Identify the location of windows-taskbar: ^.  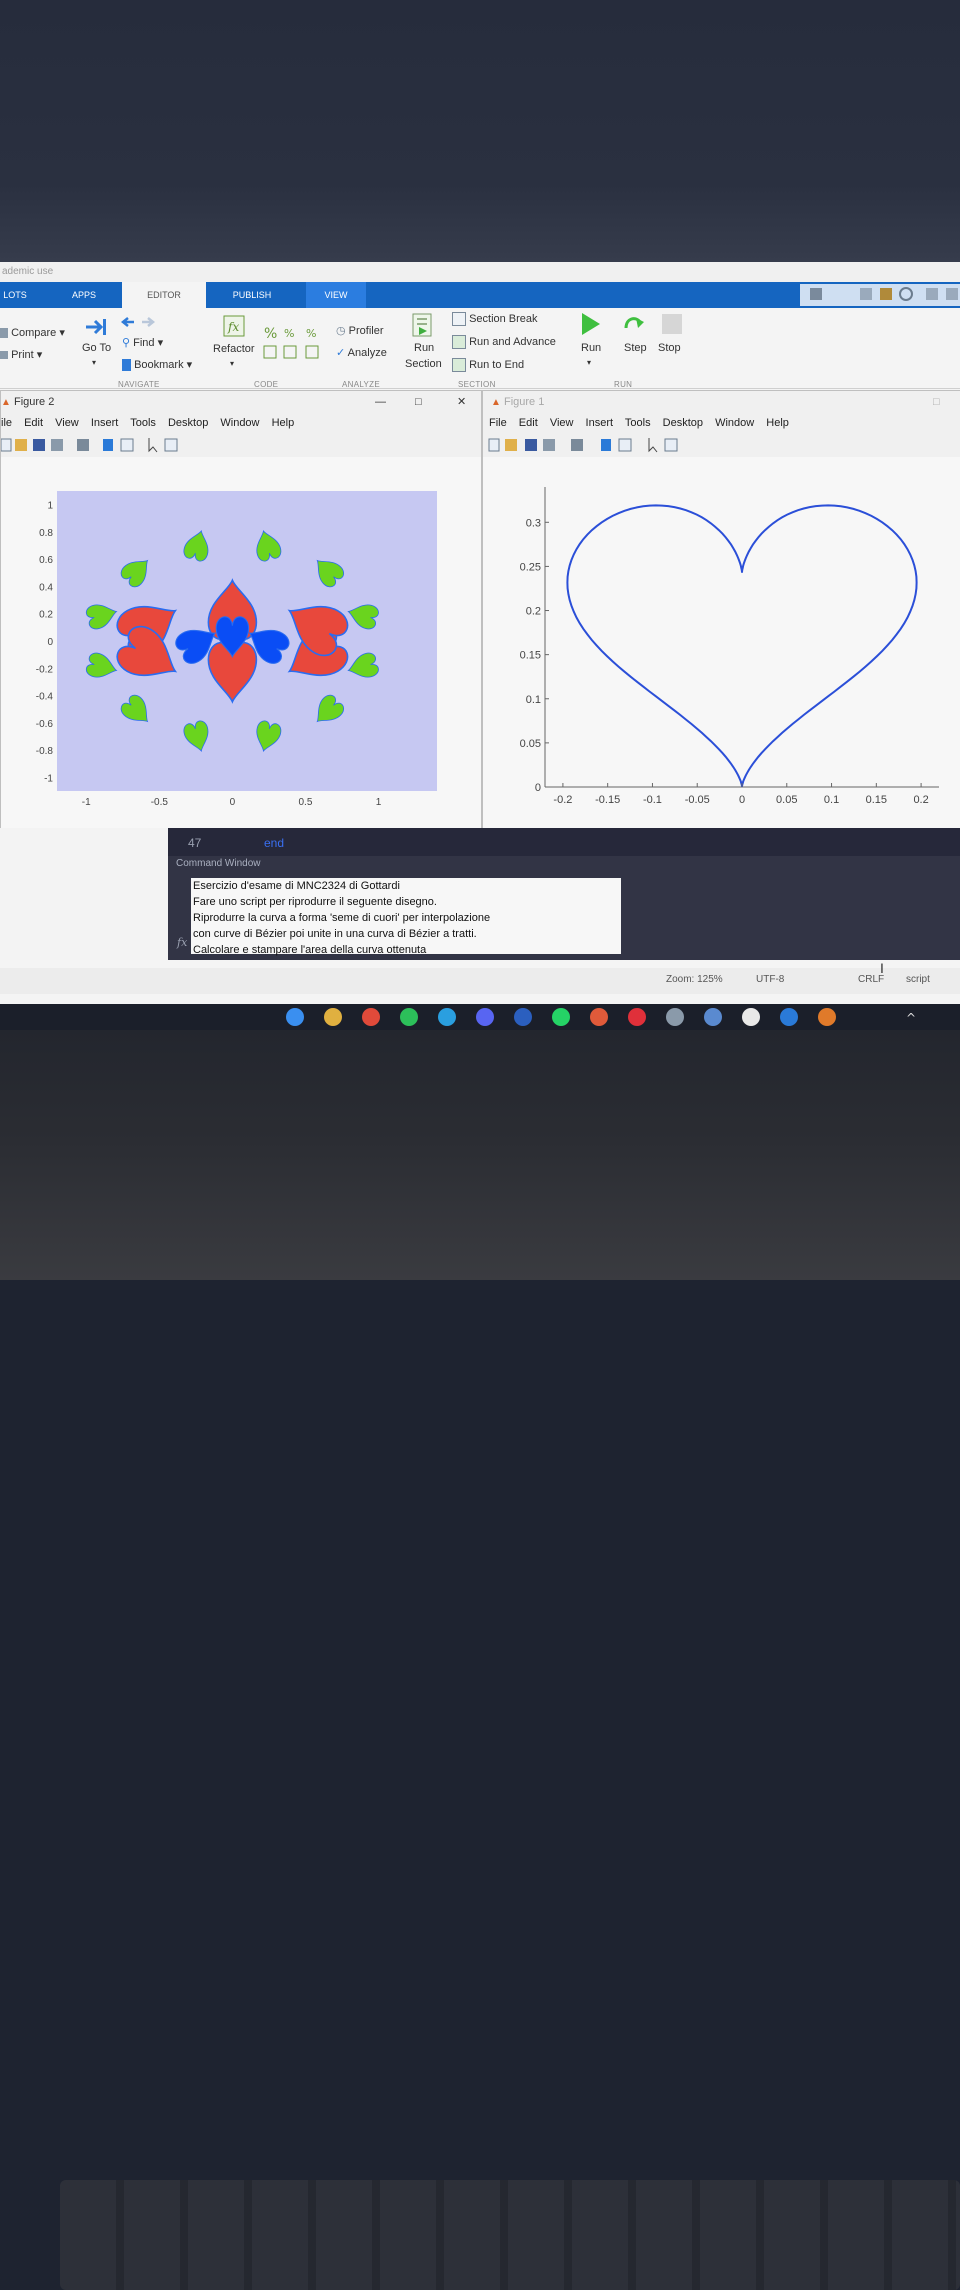
(480, 1017).